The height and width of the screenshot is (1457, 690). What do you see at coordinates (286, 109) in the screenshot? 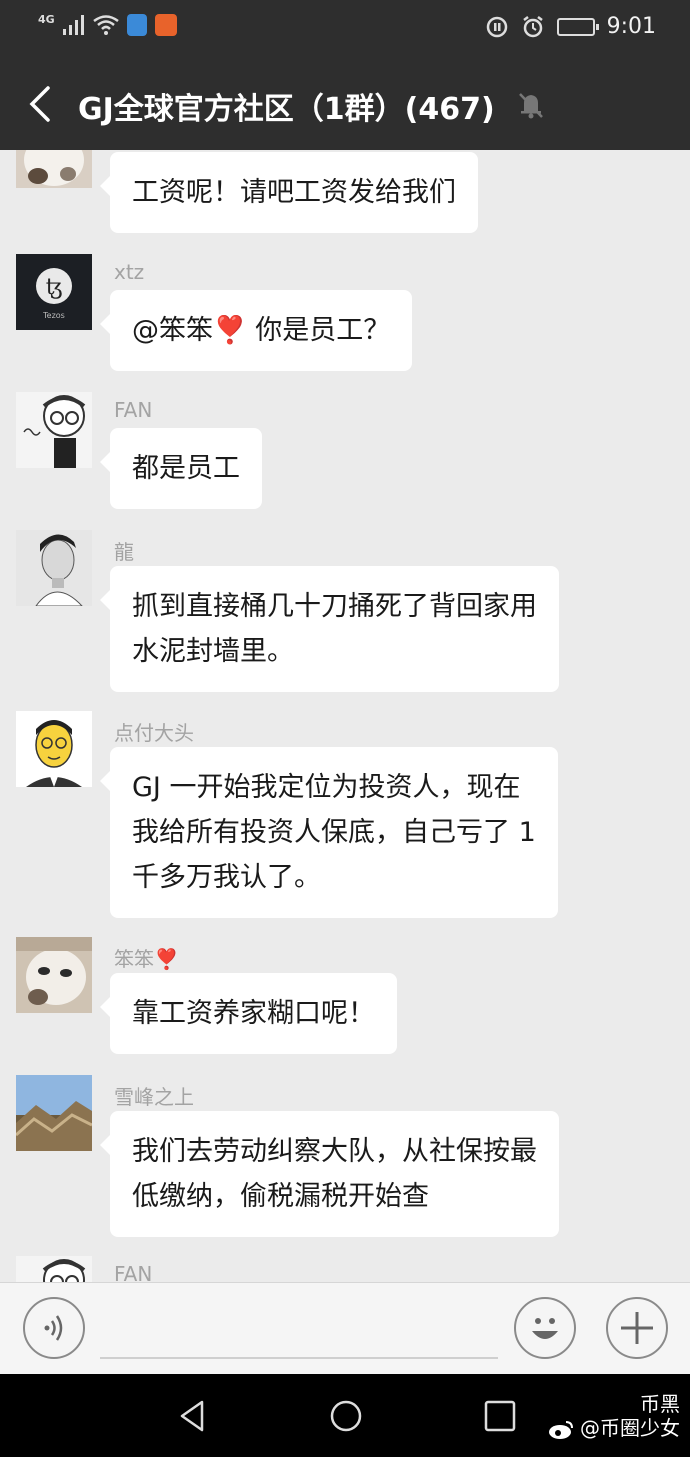
I see `chat-title: GJ全球官方社区（1群）(467)` at bounding box center [286, 109].